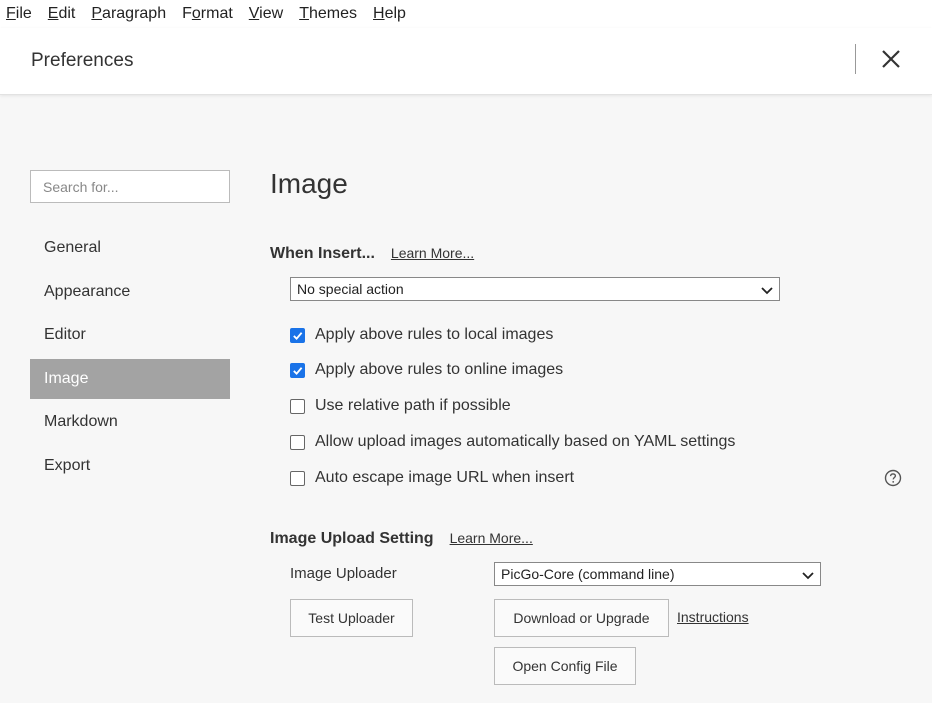 This screenshot has width=932, height=703. Describe the element at coordinates (207, 14) in the screenshot. I see `menu-format: Format` at that location.